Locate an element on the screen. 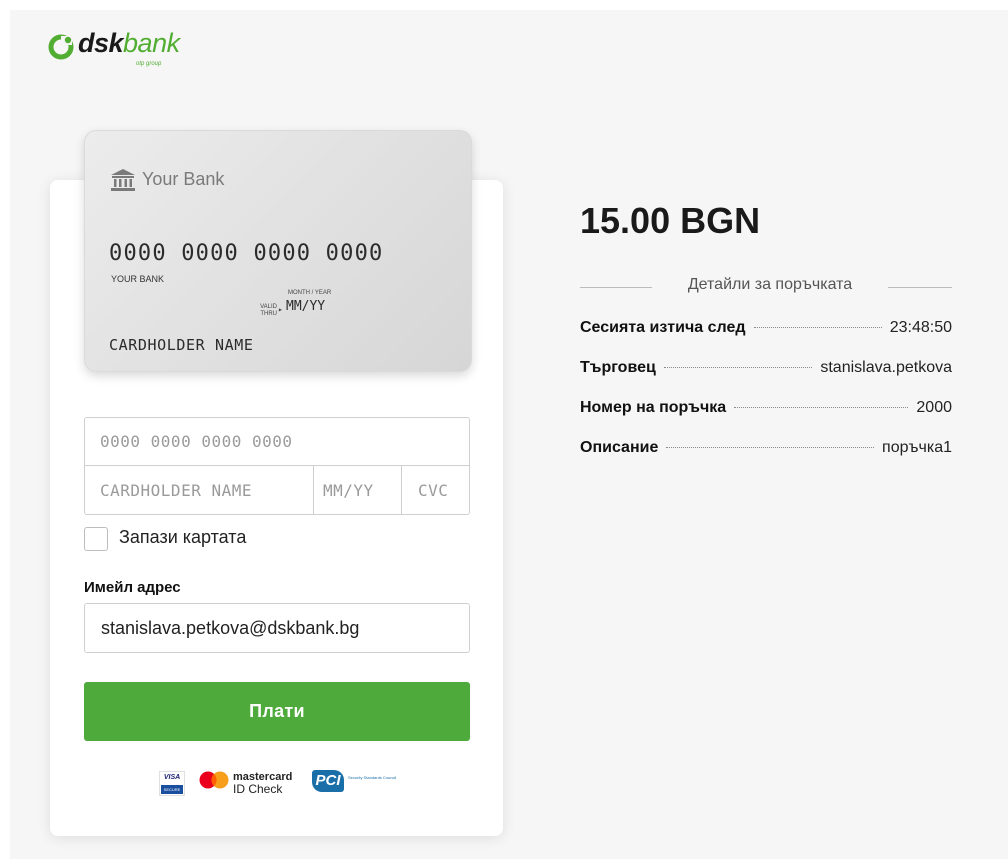 The width and height of the screenshot is (1008, 859). cvc-placeholder: CVC is located at coordinates (433, 490).